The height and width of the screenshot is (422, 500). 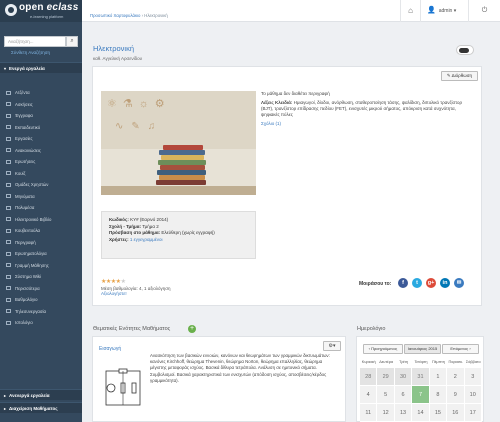 I want to click on inactive-tools-header: ▸ Ανενεργά εργαλεία, so click(x=41, y=394).